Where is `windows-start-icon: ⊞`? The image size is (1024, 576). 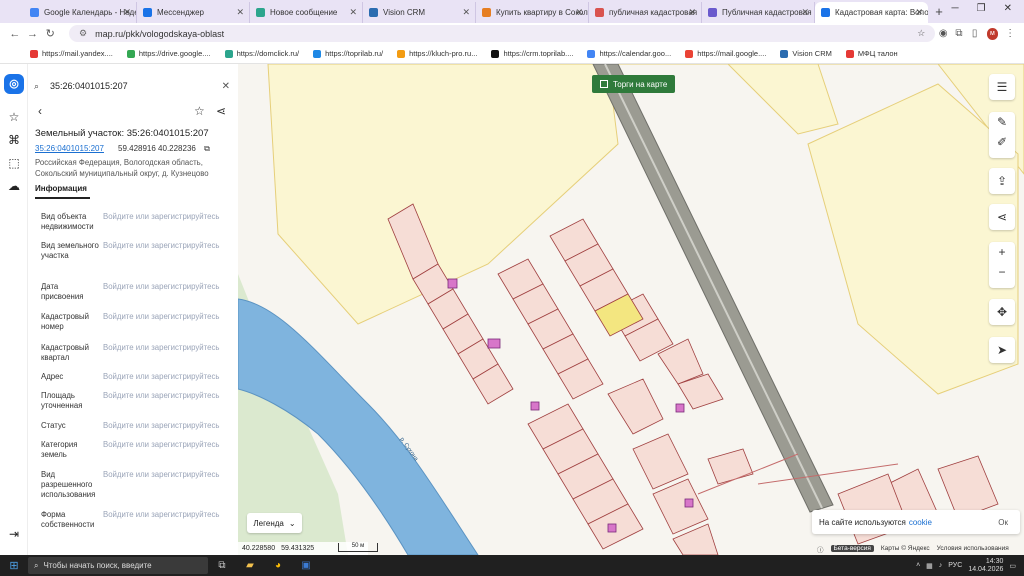 windows-start-icon: ⊞ is located at coordinates (14, 565).